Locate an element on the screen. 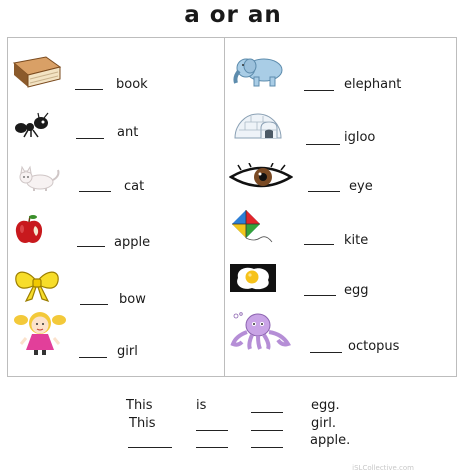 The width and height of the screenshot is (466, 476). column-divider is located at coordinates (224, 207).